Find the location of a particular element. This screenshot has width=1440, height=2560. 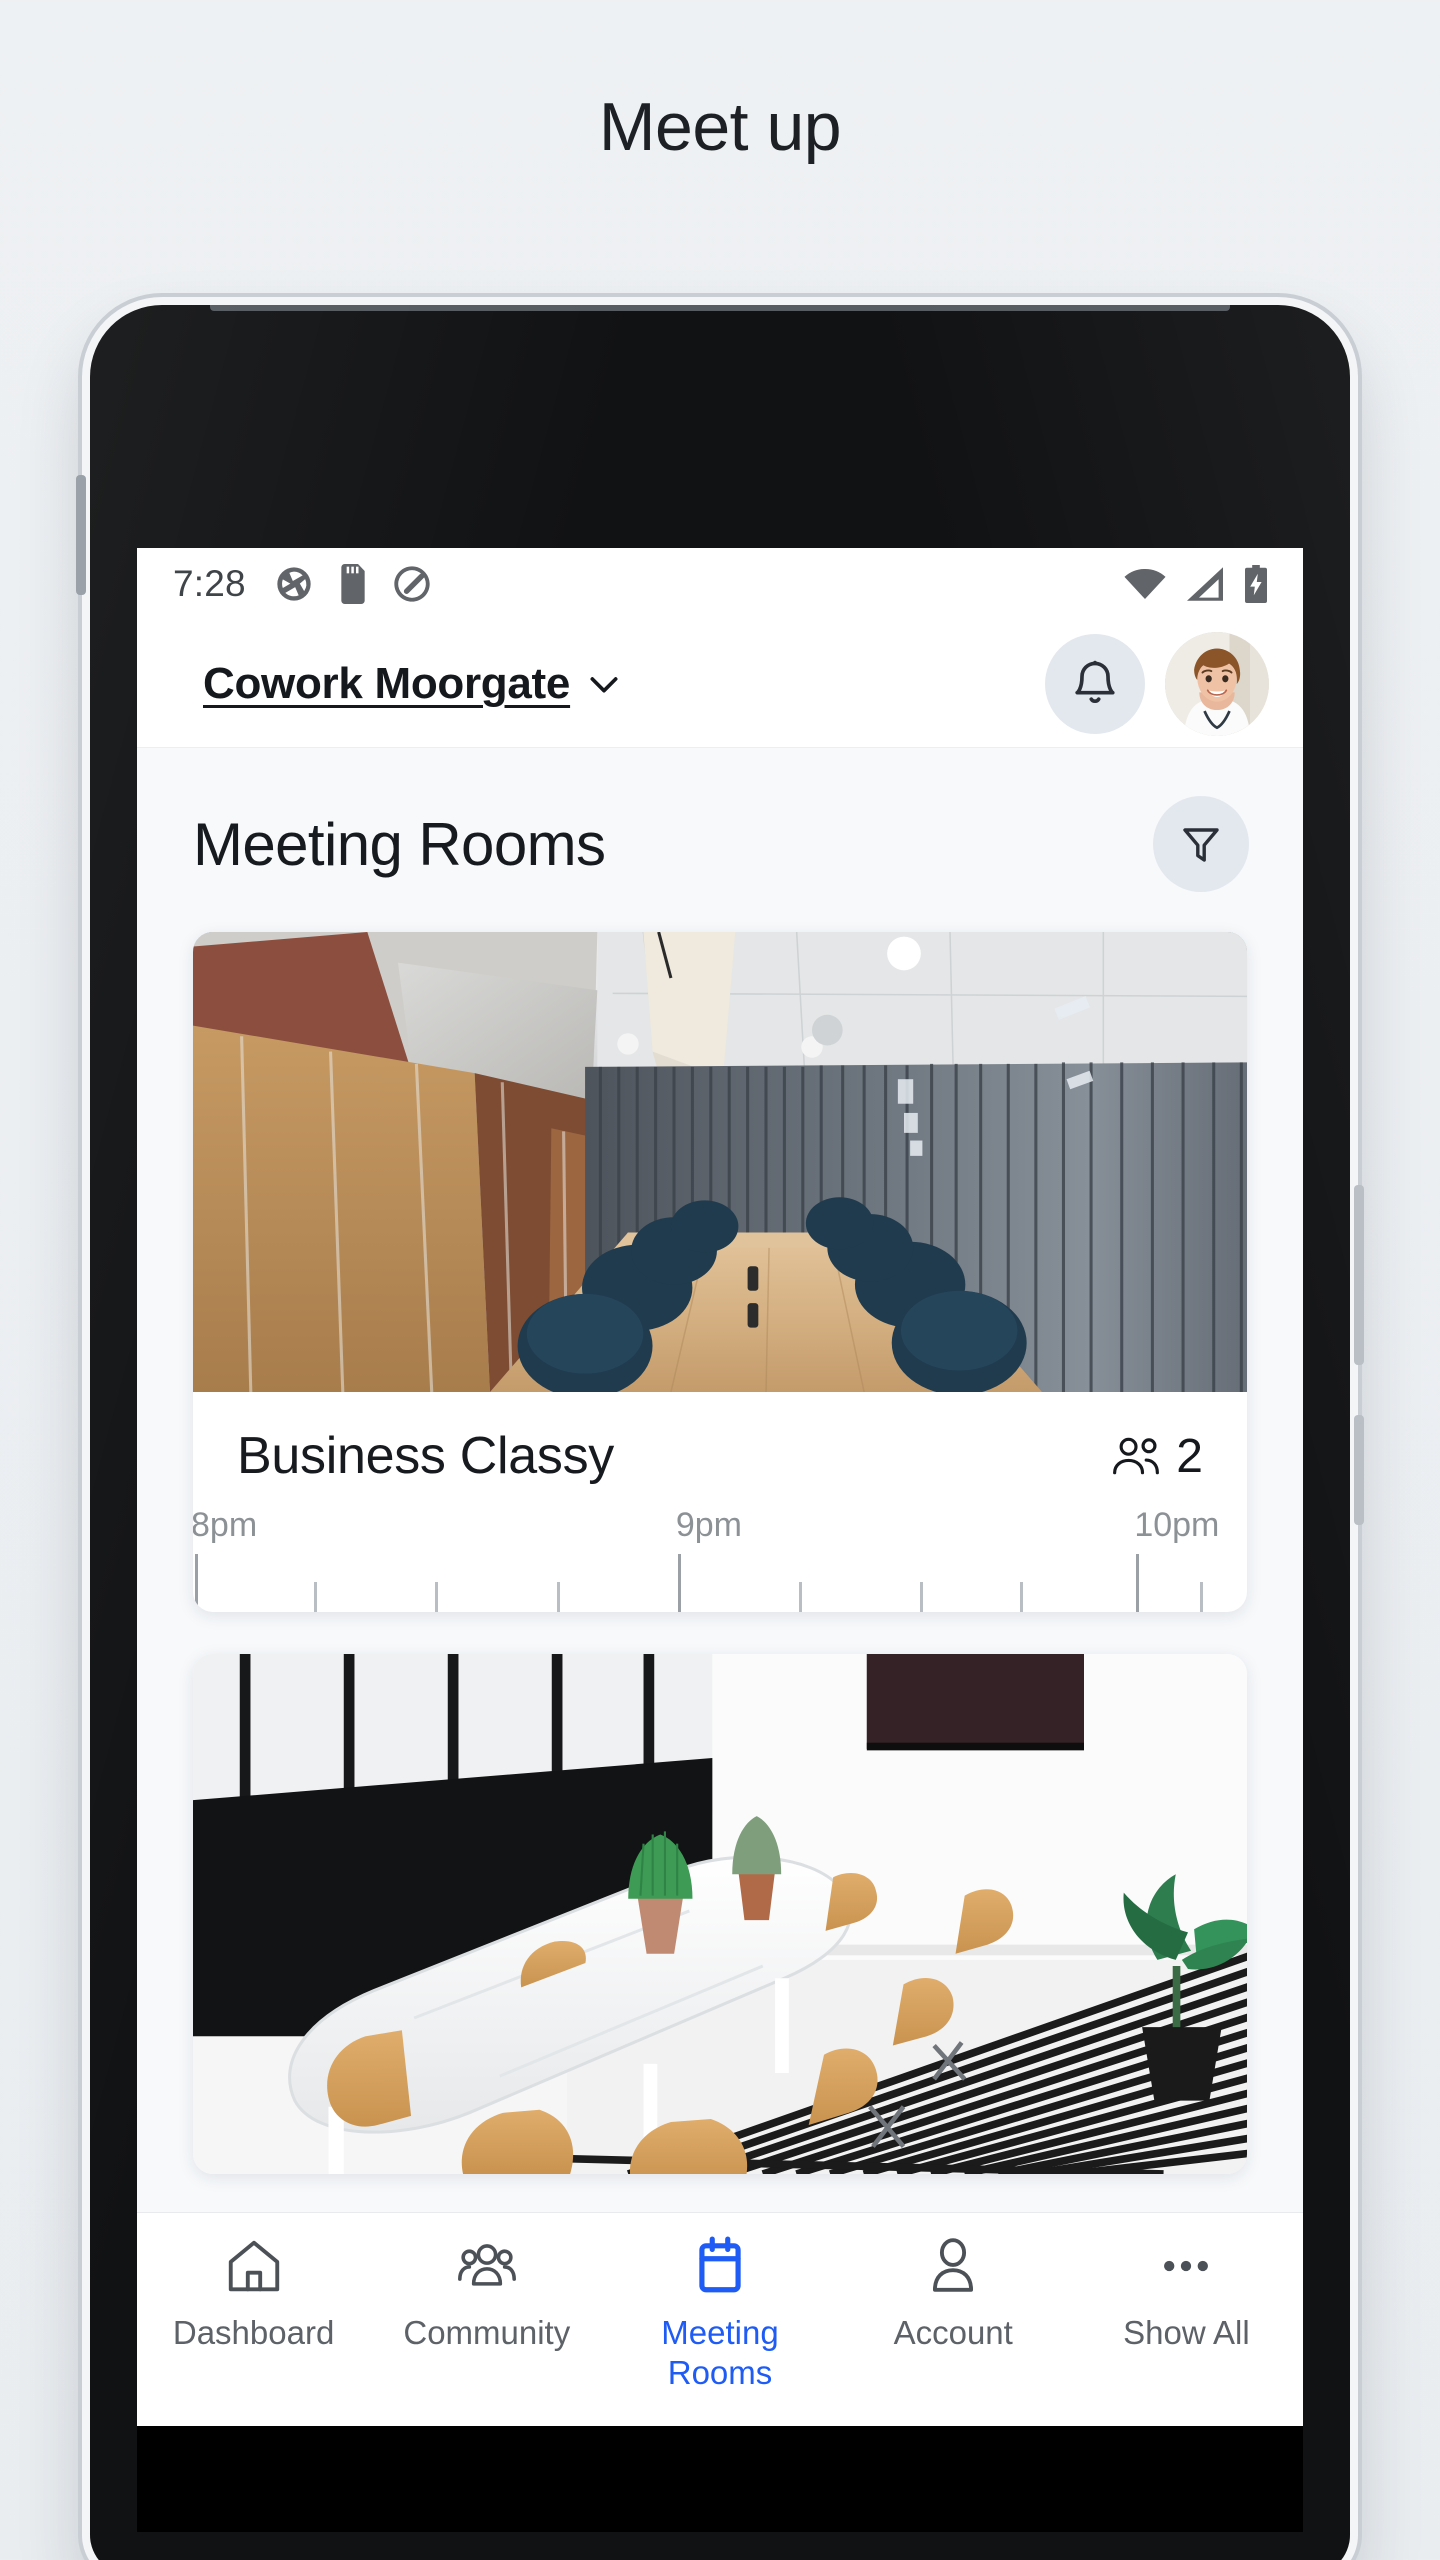

notifications-button is located at coordinates (1095, 683).